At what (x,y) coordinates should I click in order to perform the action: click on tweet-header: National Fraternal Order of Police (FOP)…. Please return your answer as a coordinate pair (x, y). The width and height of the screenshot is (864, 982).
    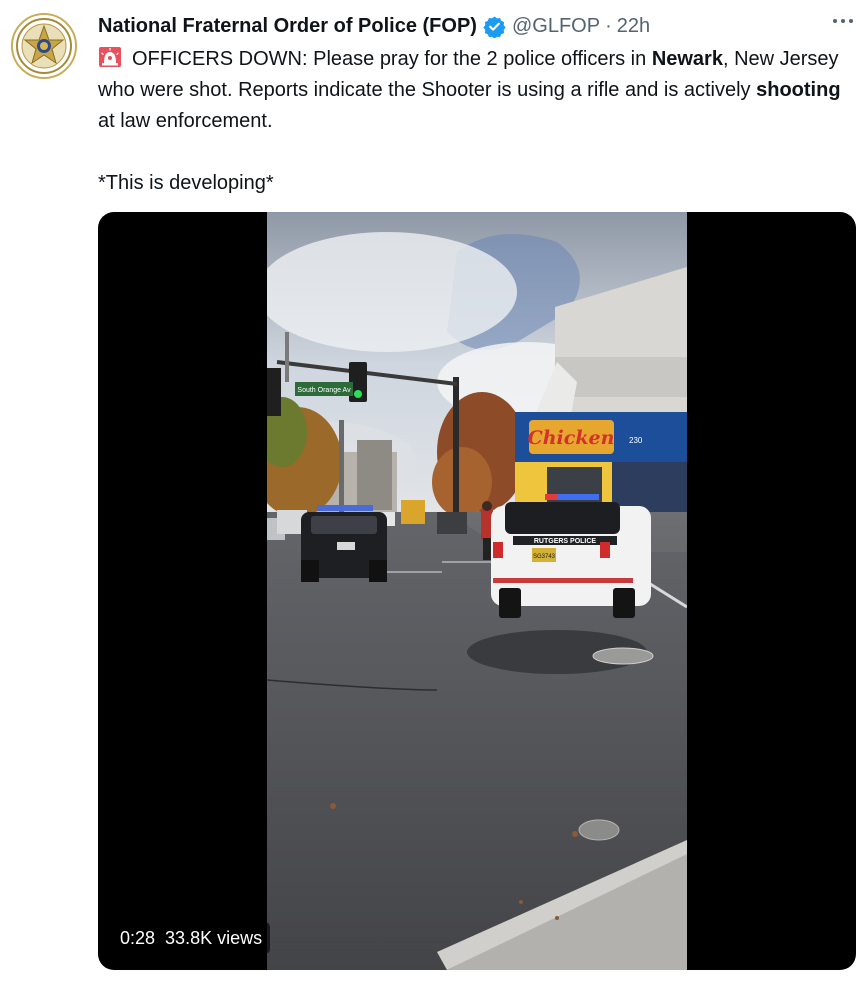
    Looking at the image, I should click on (476, 26).